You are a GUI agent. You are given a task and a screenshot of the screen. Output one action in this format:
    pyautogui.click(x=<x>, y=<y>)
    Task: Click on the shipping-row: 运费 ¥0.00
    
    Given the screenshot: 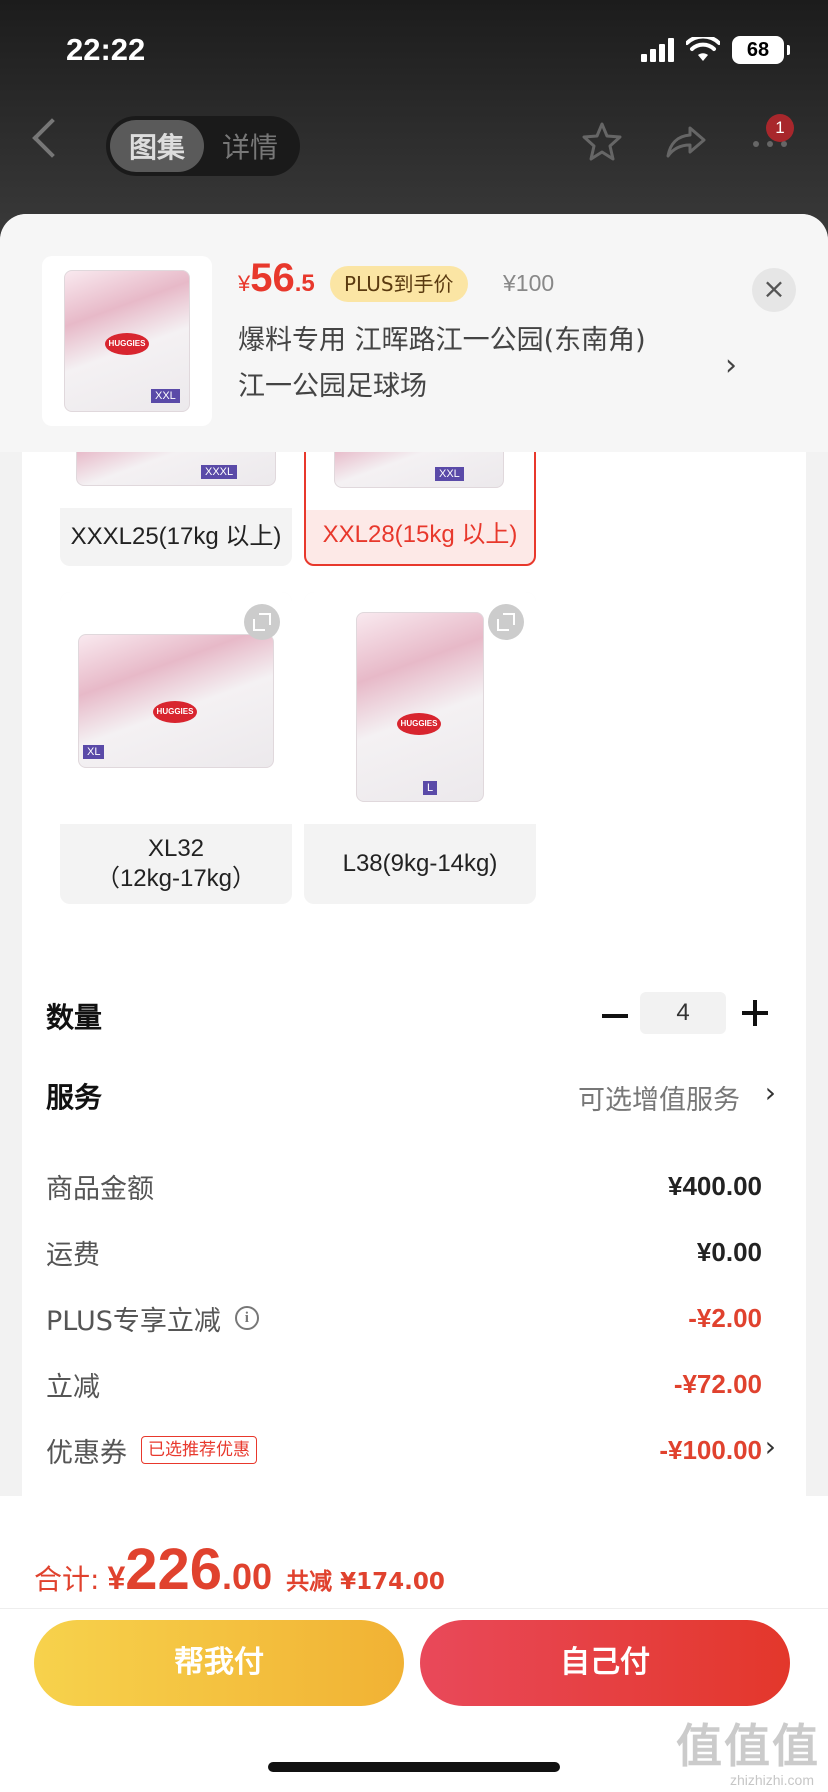 What is the action you would take?
    pyautogui.click(x=404, y=1252)
    